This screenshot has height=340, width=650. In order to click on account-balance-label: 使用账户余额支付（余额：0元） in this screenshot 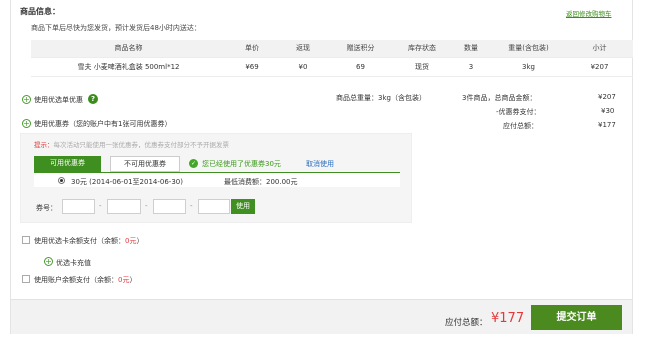, I will do `click(85, 280)`.